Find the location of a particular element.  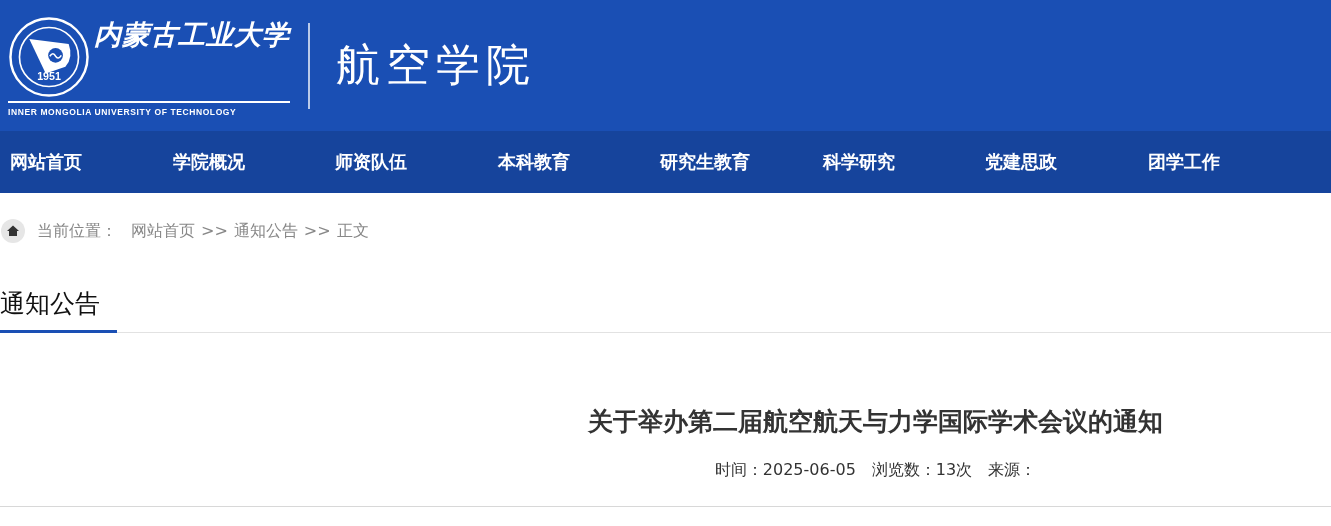

nav-link: 师资队伍 is located at coordinates (406, 162).